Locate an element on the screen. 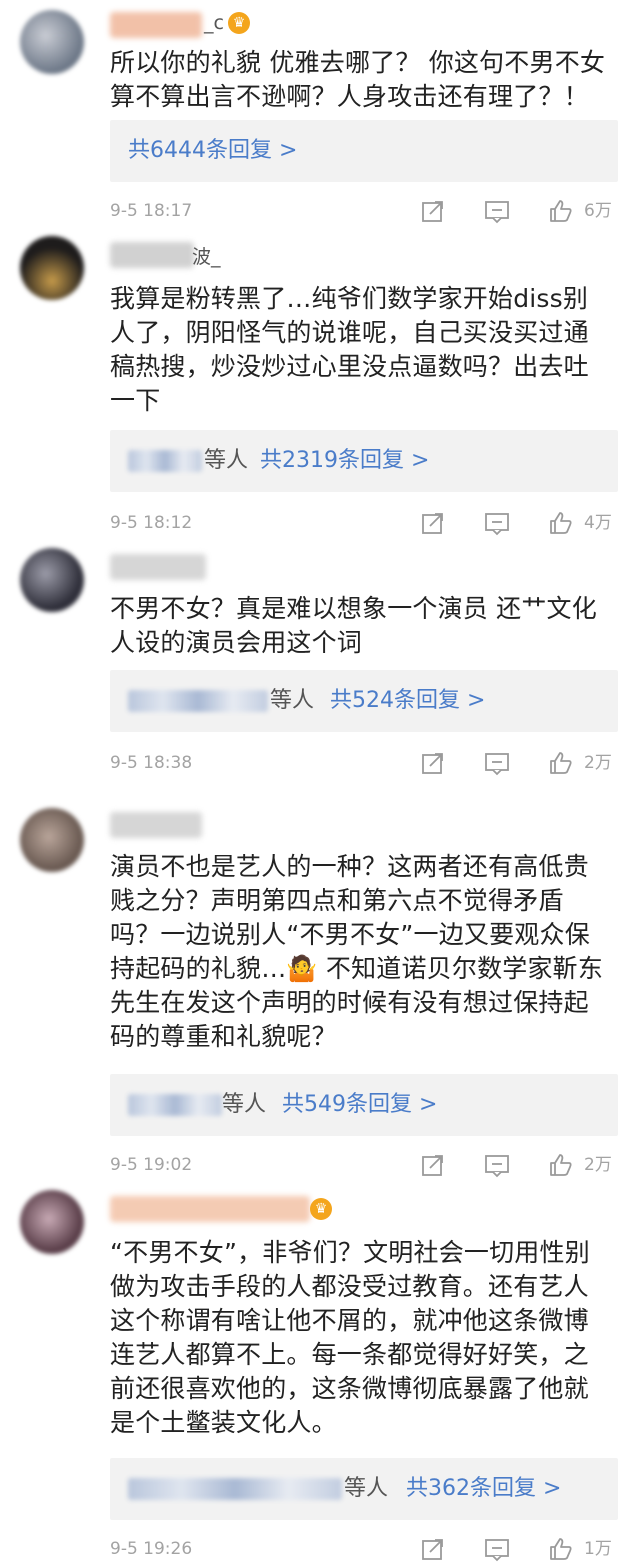  reply-count: 共362条回复 > is located at coordinates (483, 1489).